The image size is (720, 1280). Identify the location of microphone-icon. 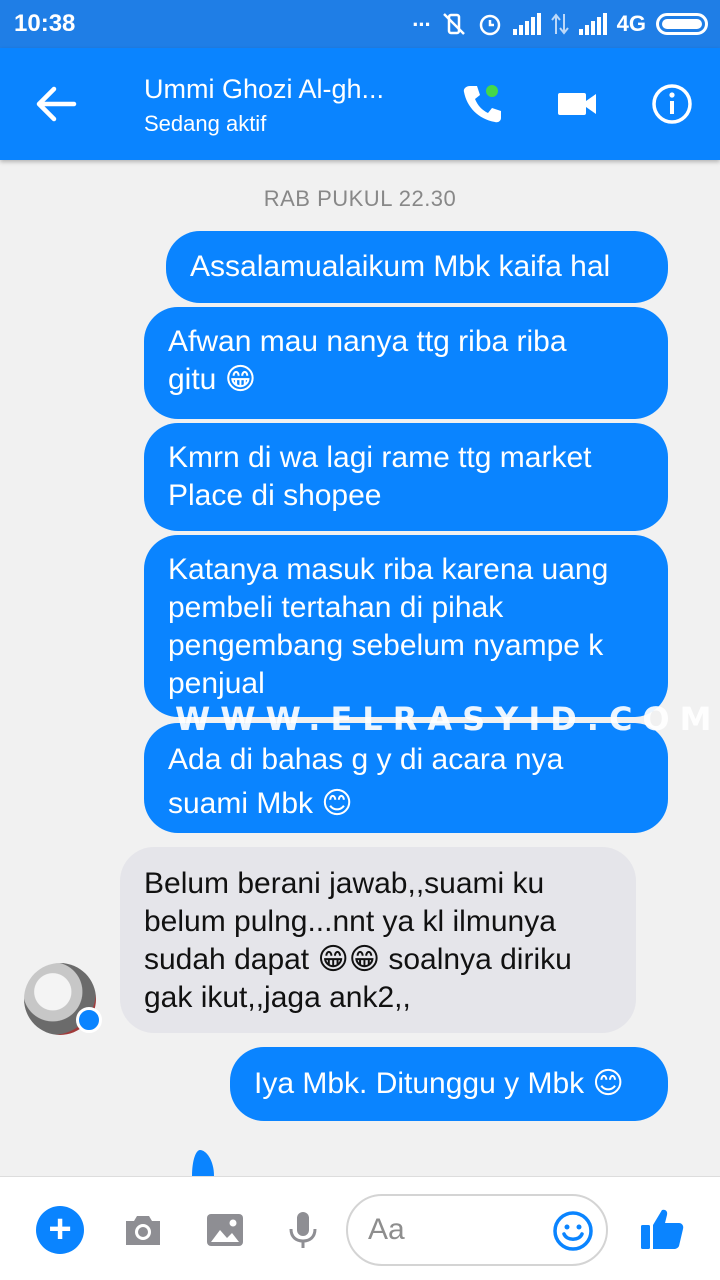
(303, 1230).